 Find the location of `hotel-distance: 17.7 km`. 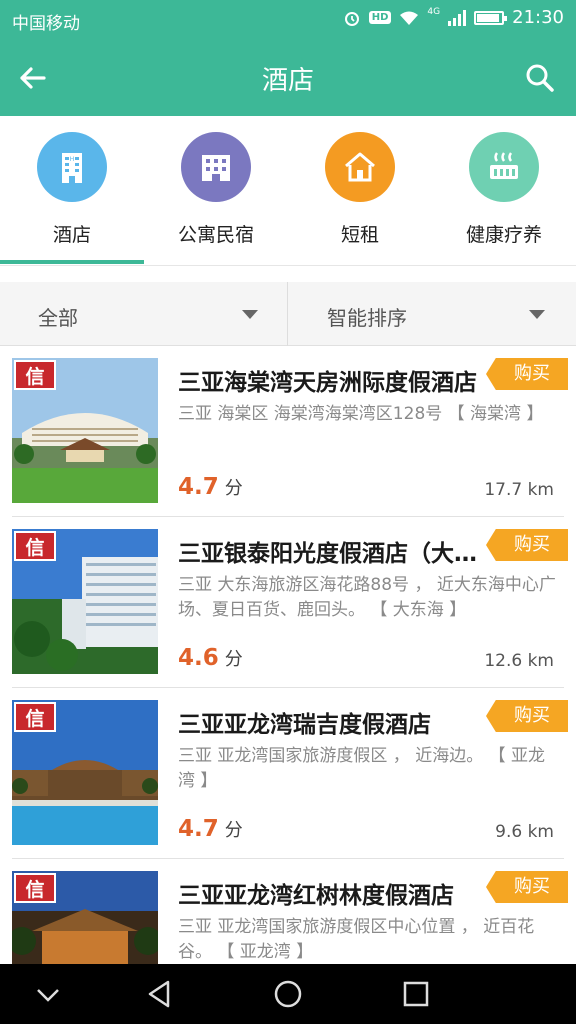

hotel-distance: 17.7 km is located at coordinates (519, 490).